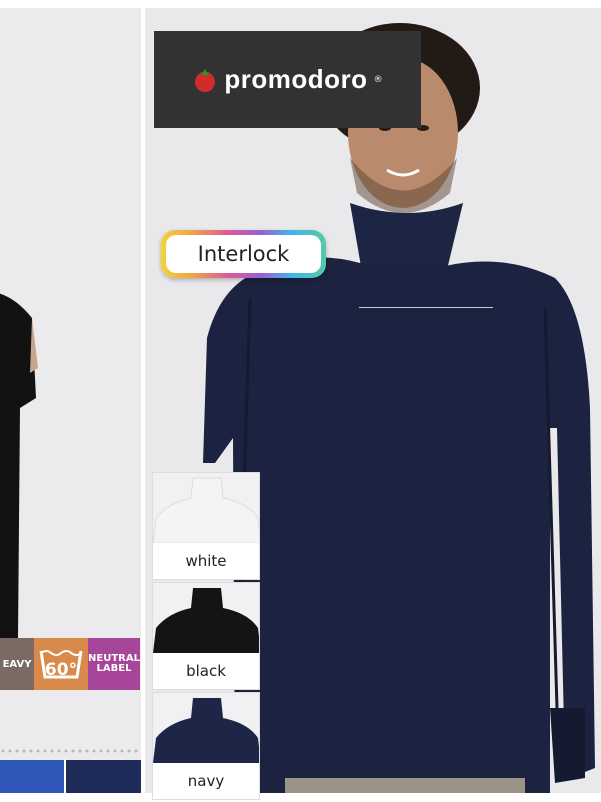 The image size is (601, 802). I want to click on wash-60-badge: 60°, so click(61, 664).